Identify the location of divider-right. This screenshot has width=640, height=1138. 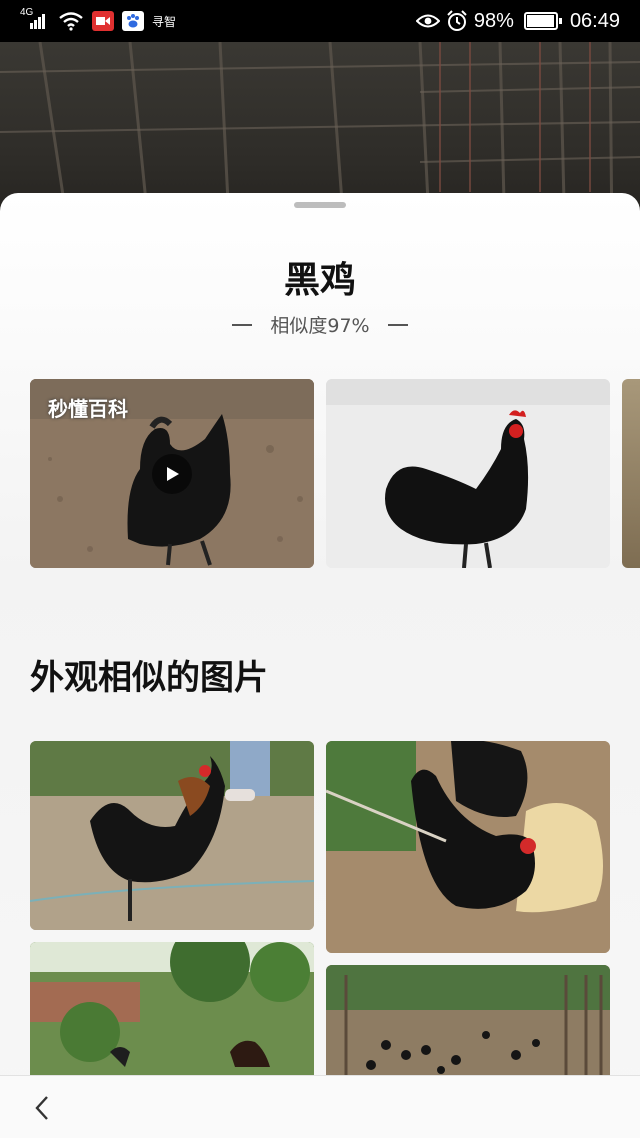
(397, 324).